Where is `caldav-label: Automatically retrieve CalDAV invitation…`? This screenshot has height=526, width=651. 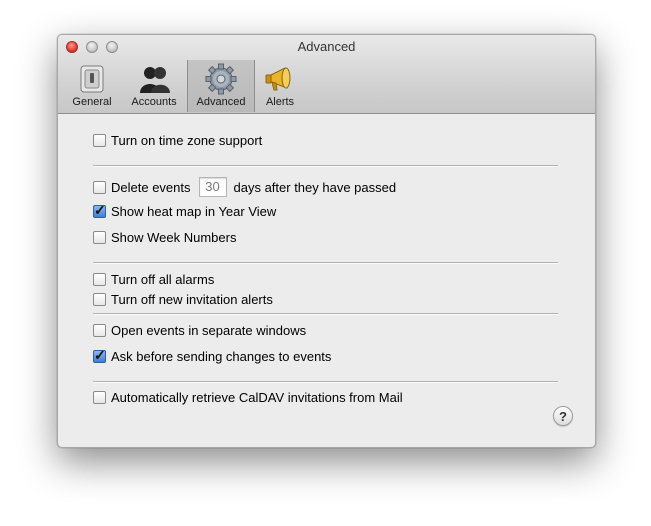
caldav-label: Automatically retrieve CalDAV invitation… is located at coordinates (257, 397).